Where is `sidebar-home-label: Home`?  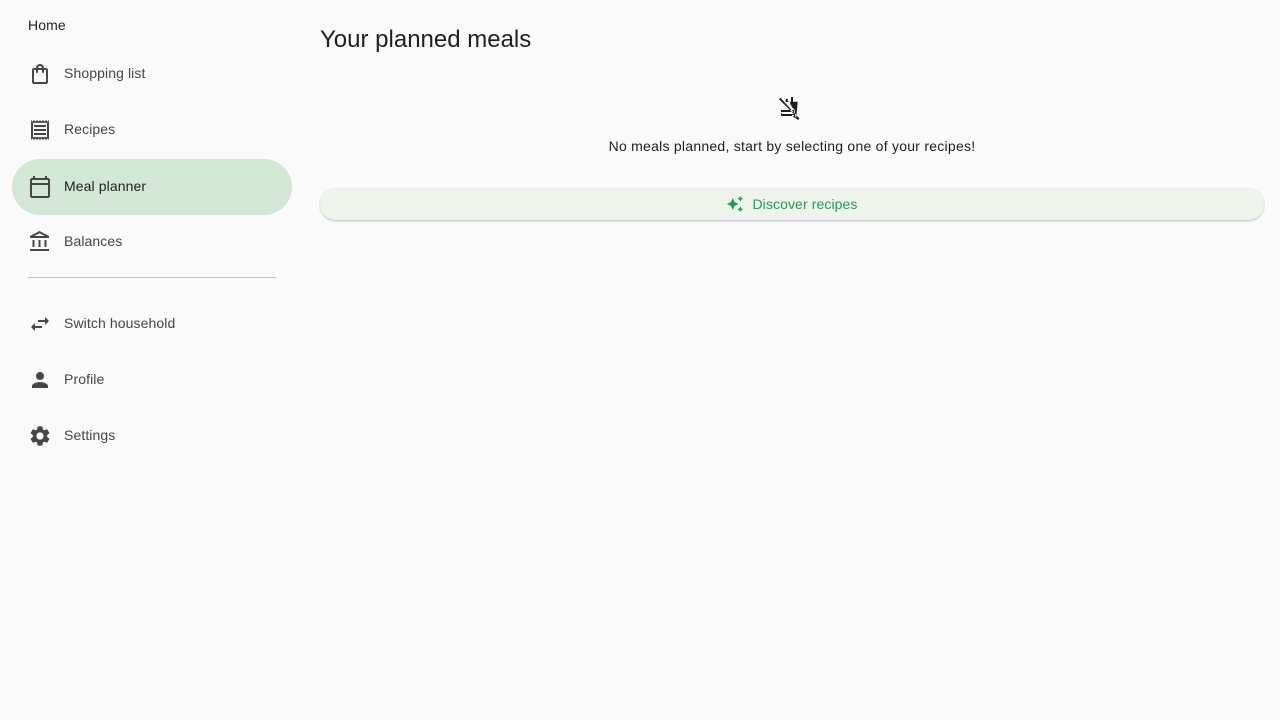
sidebar-home-label: Home is located at coordinates (47, 25).